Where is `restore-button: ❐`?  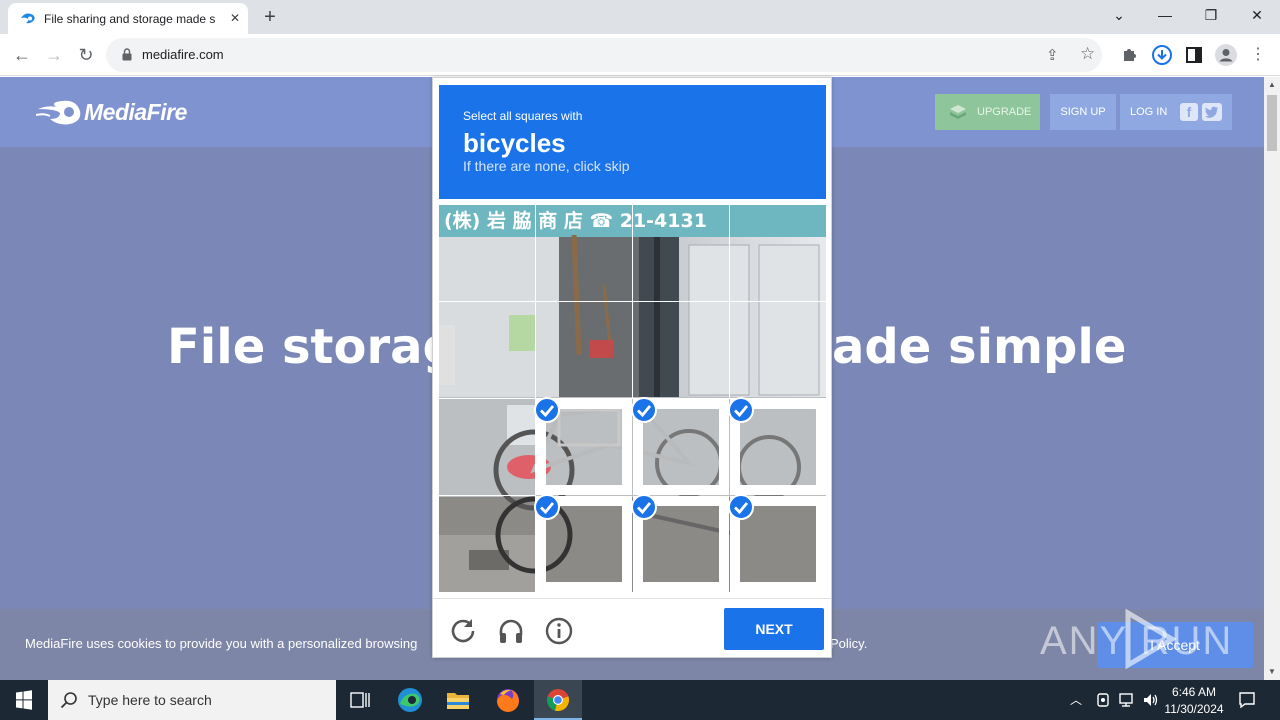 restore-button: ❐ is located at coordinates (1211, 15).